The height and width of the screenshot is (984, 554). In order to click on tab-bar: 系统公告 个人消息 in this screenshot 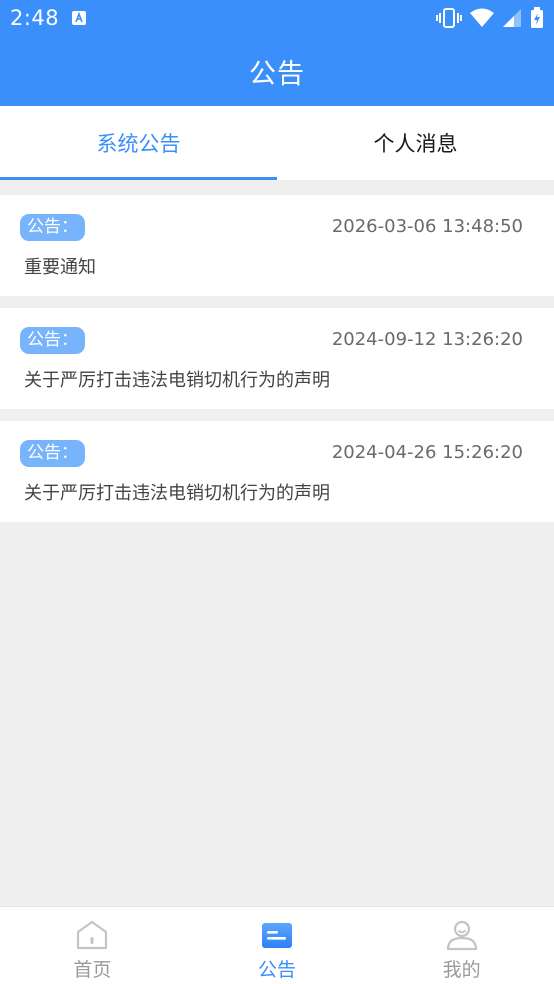, I will do `click(277, 143)`.